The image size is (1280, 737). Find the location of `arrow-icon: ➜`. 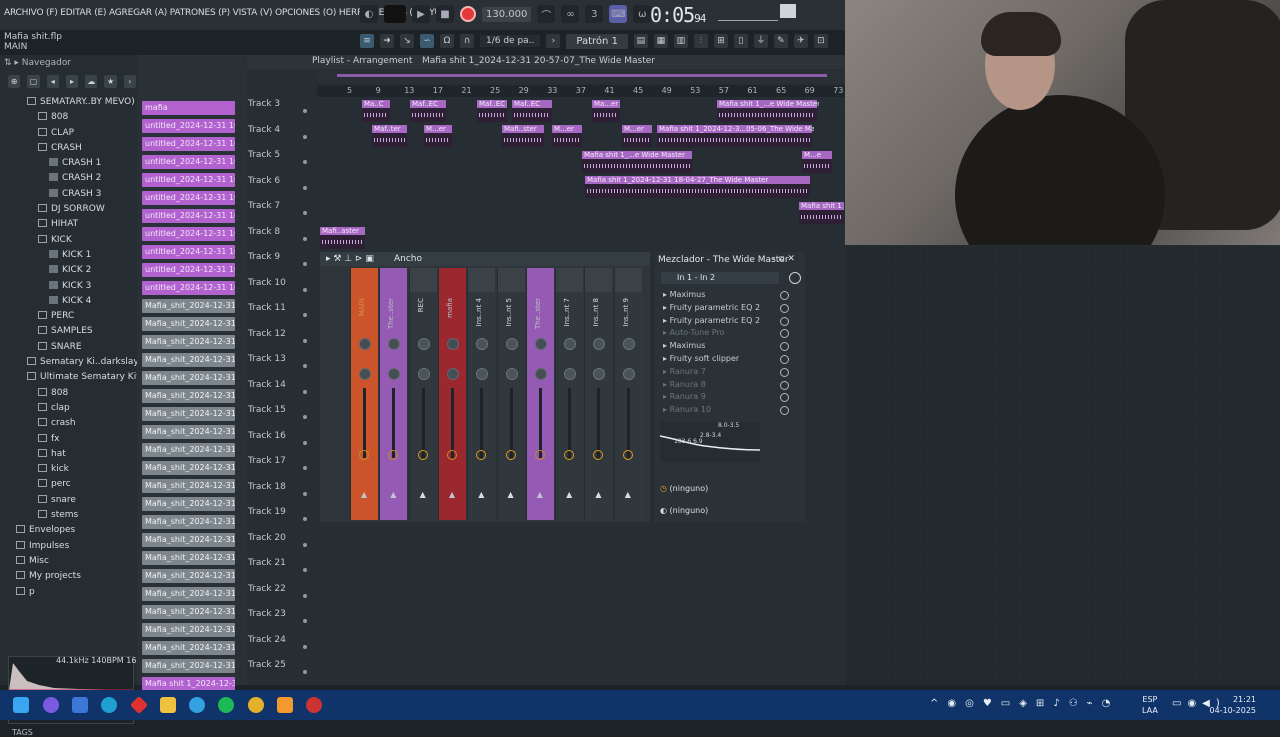

arrow-icon: ➜ is located at coordinates (387, 41).